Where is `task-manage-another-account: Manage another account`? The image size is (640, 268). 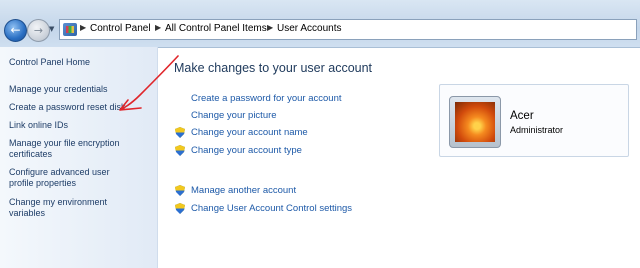
task-manage-another-account: Manage another account is located at coordinates (243, 190).